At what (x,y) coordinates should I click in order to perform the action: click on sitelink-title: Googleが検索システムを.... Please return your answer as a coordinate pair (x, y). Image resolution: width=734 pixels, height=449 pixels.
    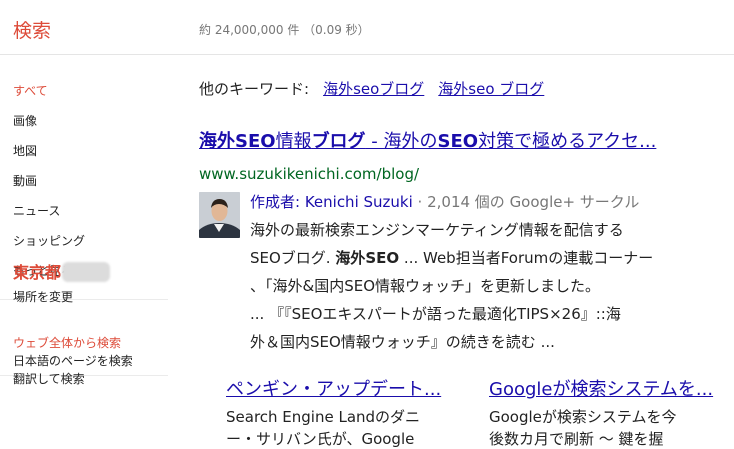
    Looking at the image, I should click on (601, 388).